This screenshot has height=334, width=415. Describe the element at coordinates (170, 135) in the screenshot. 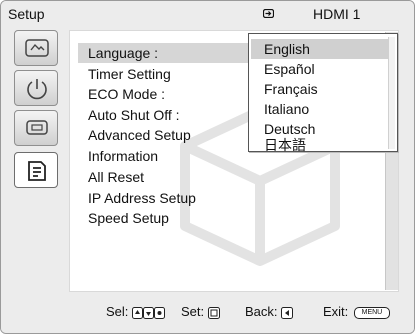

I see `menu-item-advanced-setup: Advanced Setup` at that location.